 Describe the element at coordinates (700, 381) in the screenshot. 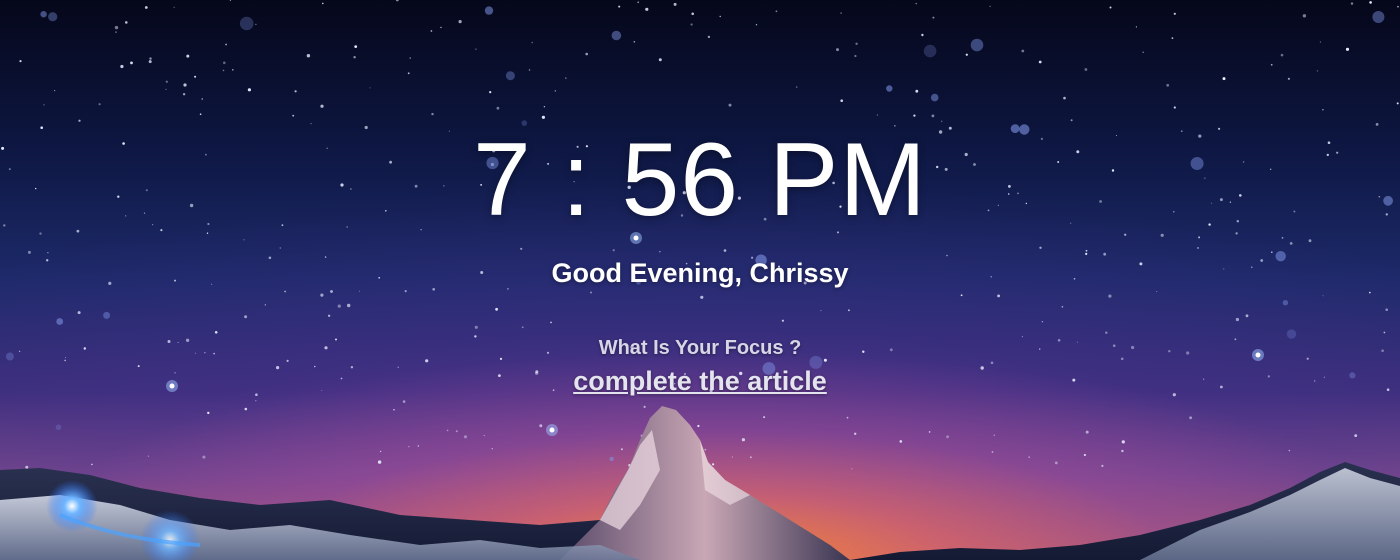

I see `focus-task-link: complete the article` at that location.